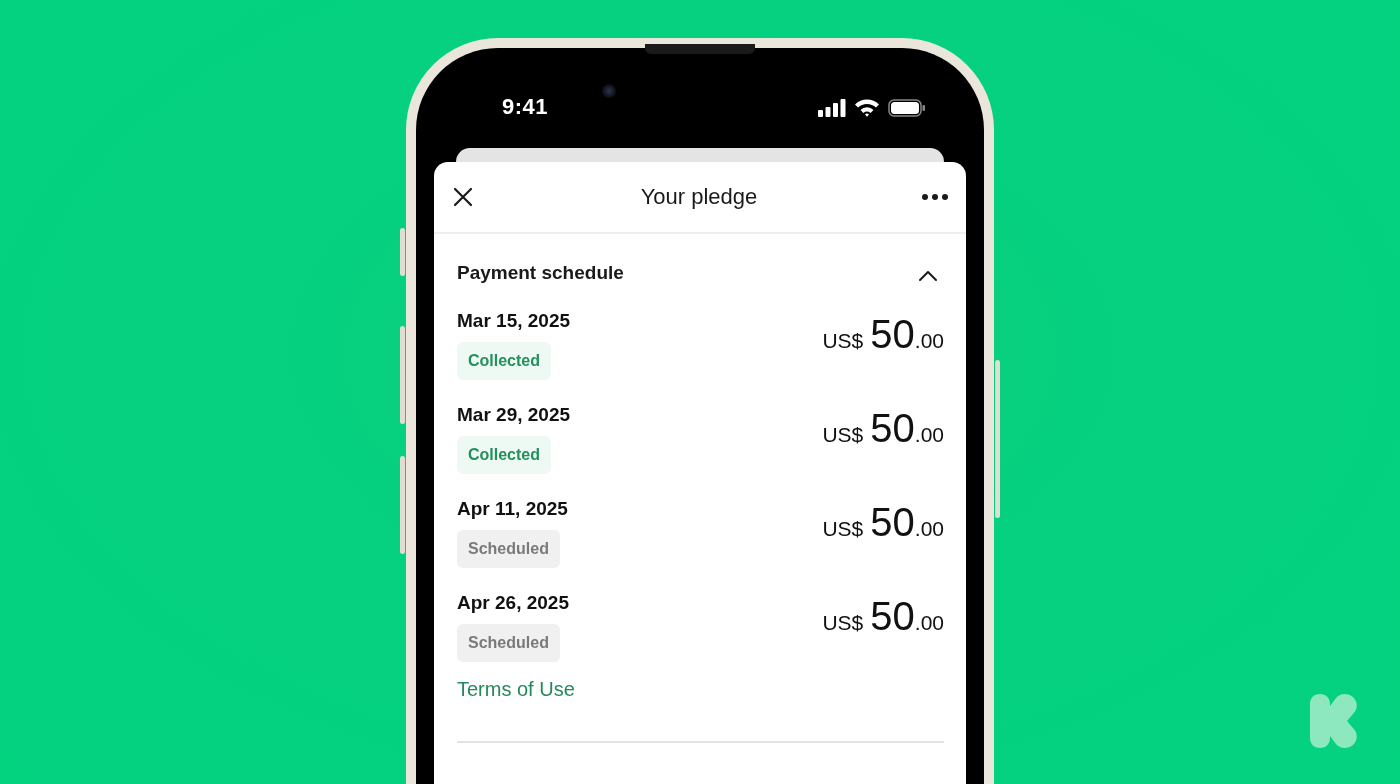  What do you see at coordinates (609, 91) in the screenshot?
I see `camera-lens` at bounding box center [609, 91].